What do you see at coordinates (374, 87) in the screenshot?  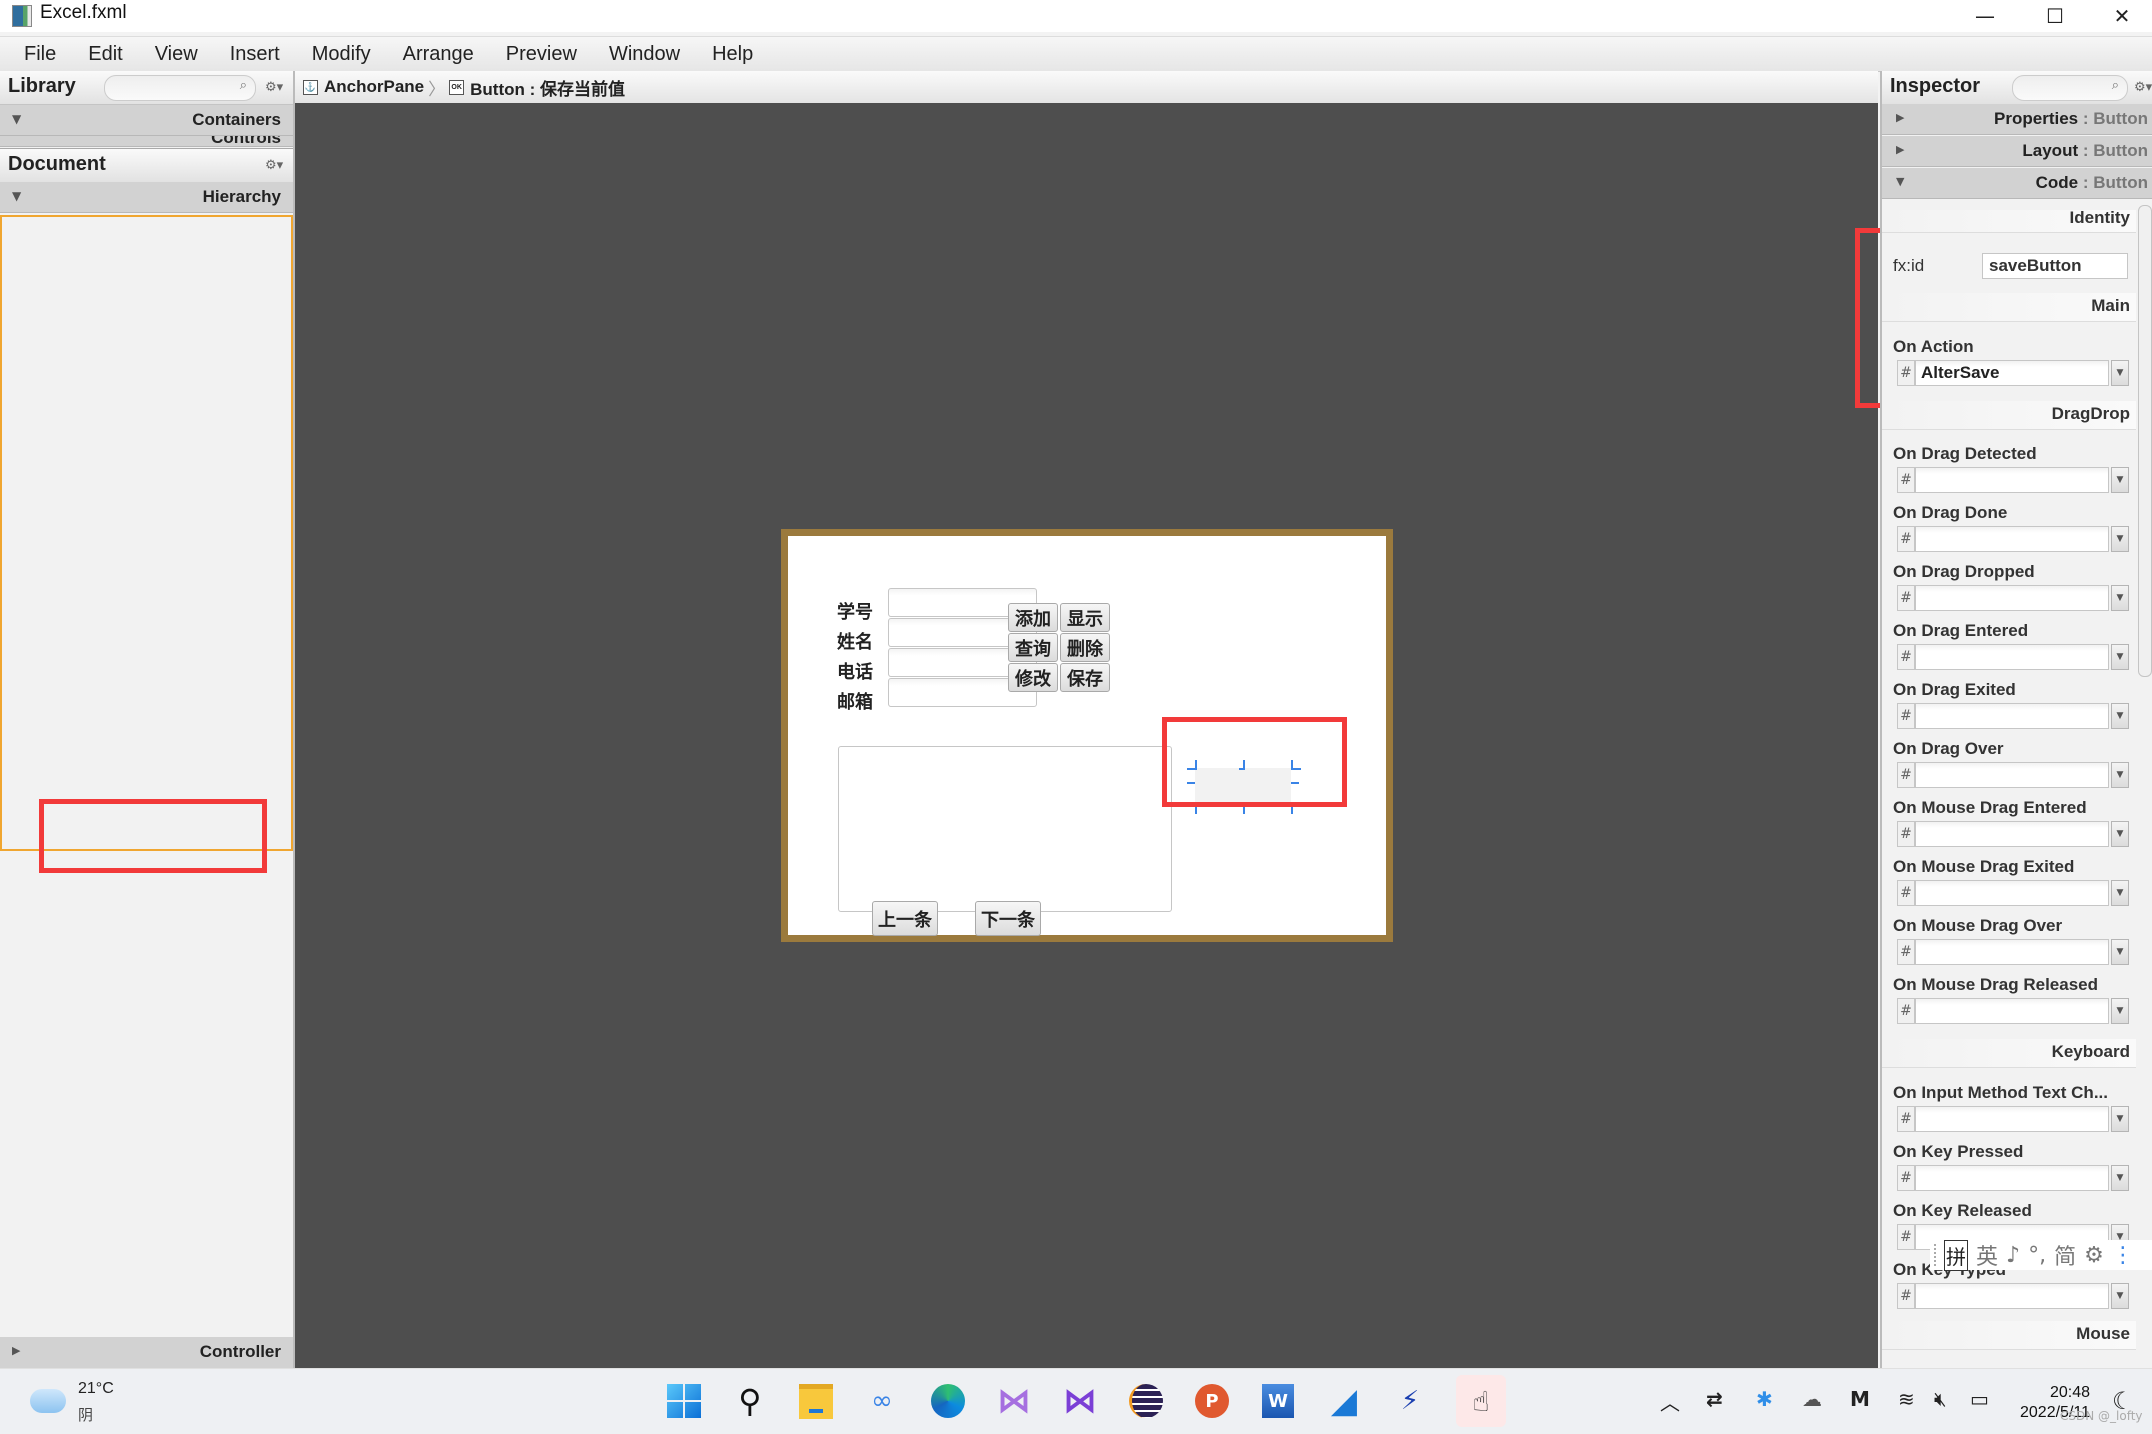 I see `breadcrumb-anchorpane: AnchorPane` at bounding box center [374, 87].